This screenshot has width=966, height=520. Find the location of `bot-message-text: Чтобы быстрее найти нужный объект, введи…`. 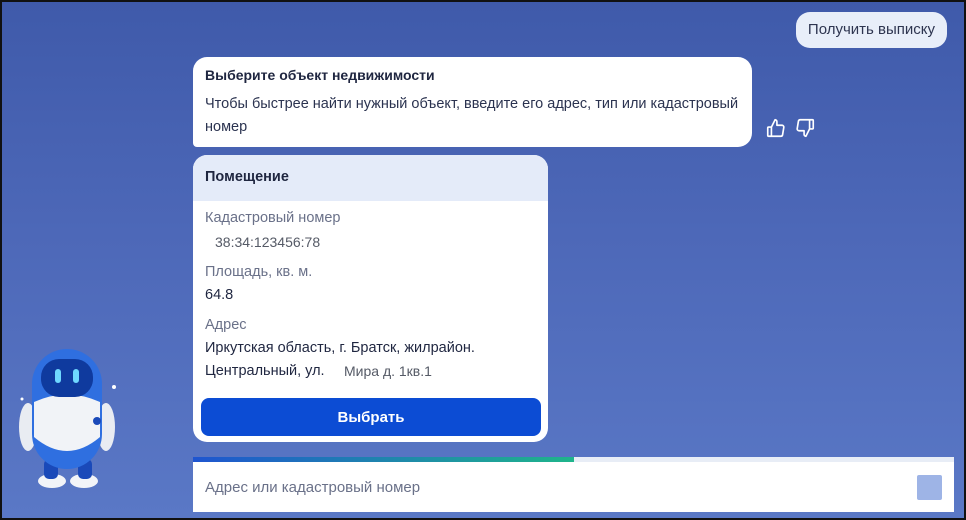

bot-message-text: Чтобы быстрее найти нужный объект, введи… is located at coordinates (472, 115).